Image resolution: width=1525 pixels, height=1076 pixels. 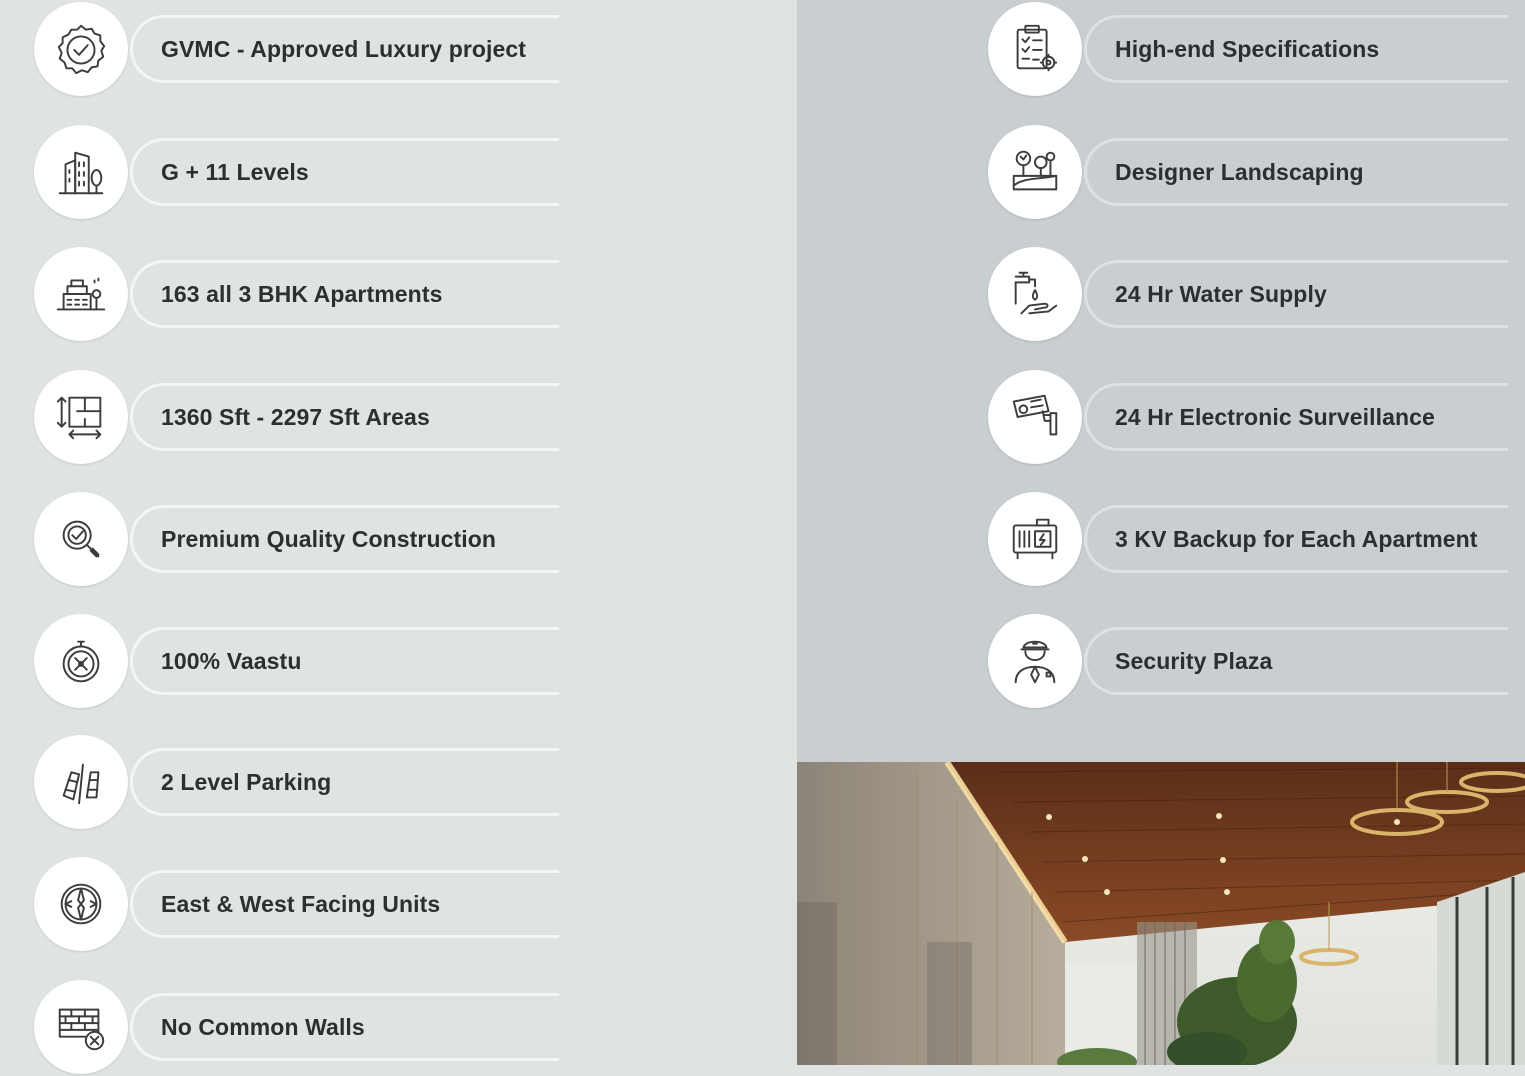 I want to click on feature-label-pill: G + 11 Levels, so click(x=344, y=172).